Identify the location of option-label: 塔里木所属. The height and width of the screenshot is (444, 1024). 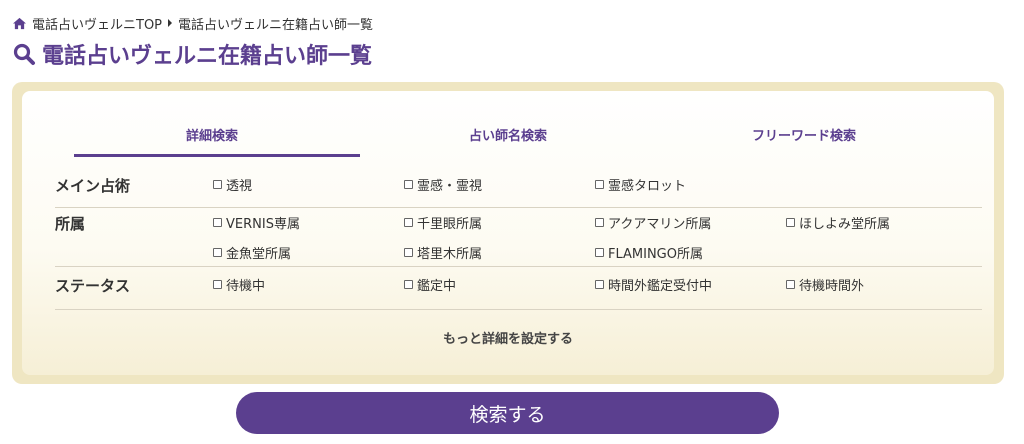
(450, 254).